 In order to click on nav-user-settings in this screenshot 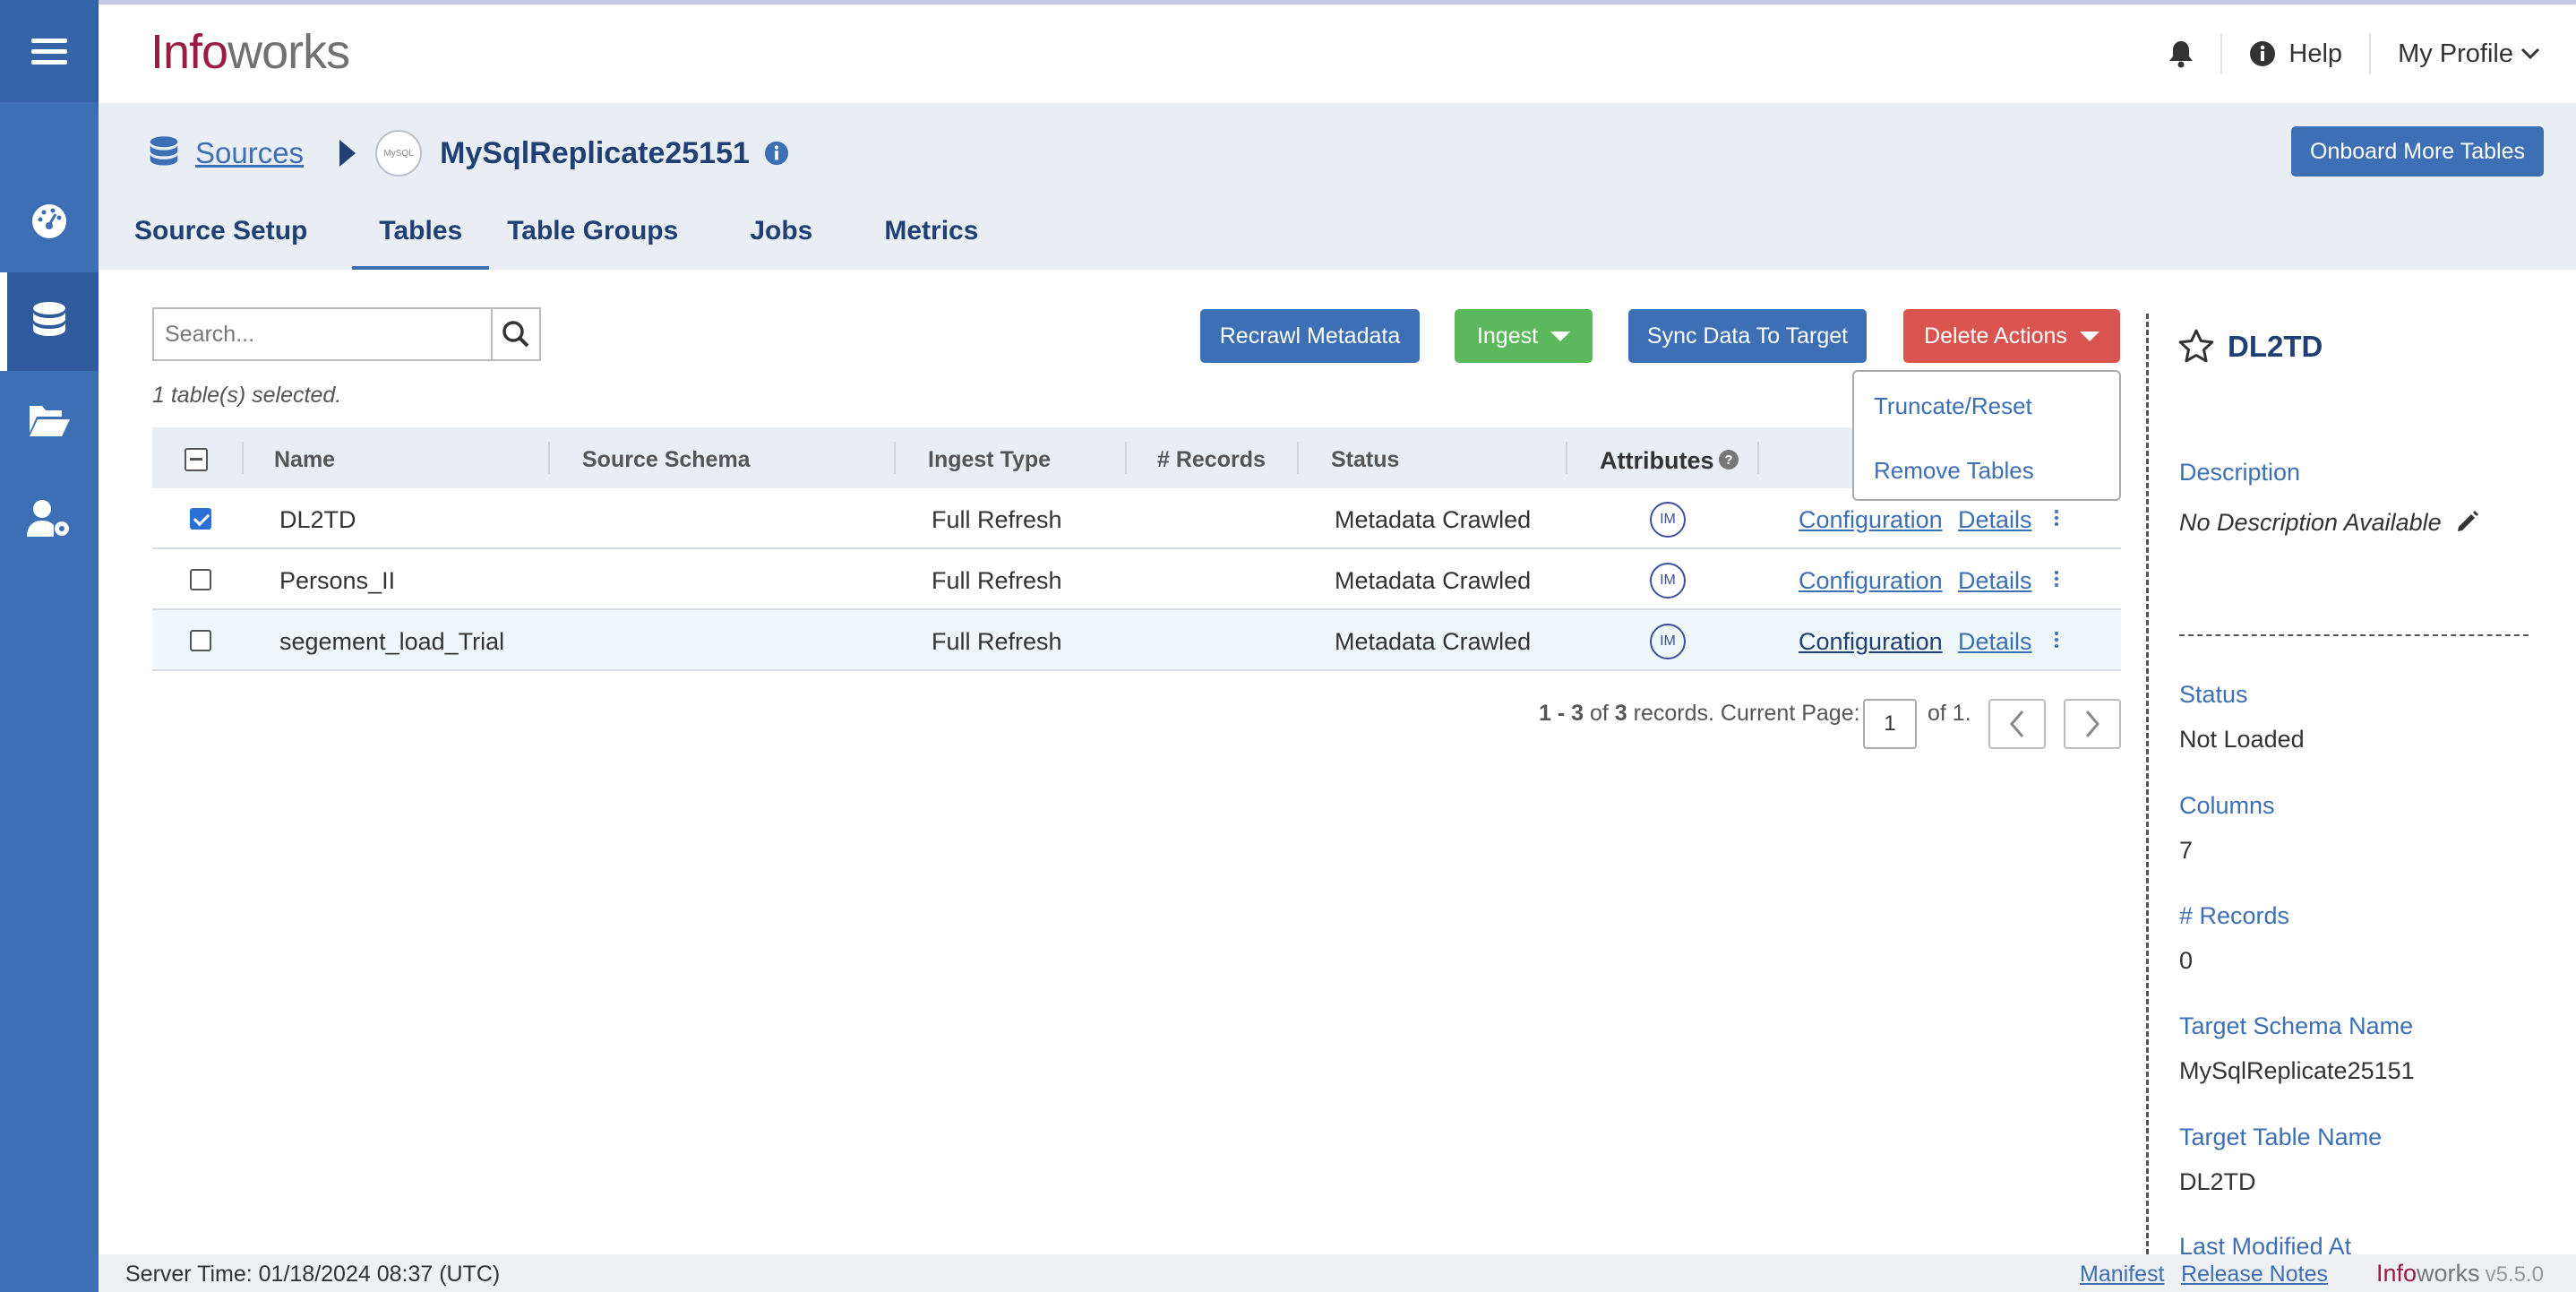, I will do `click(49, 518)`.